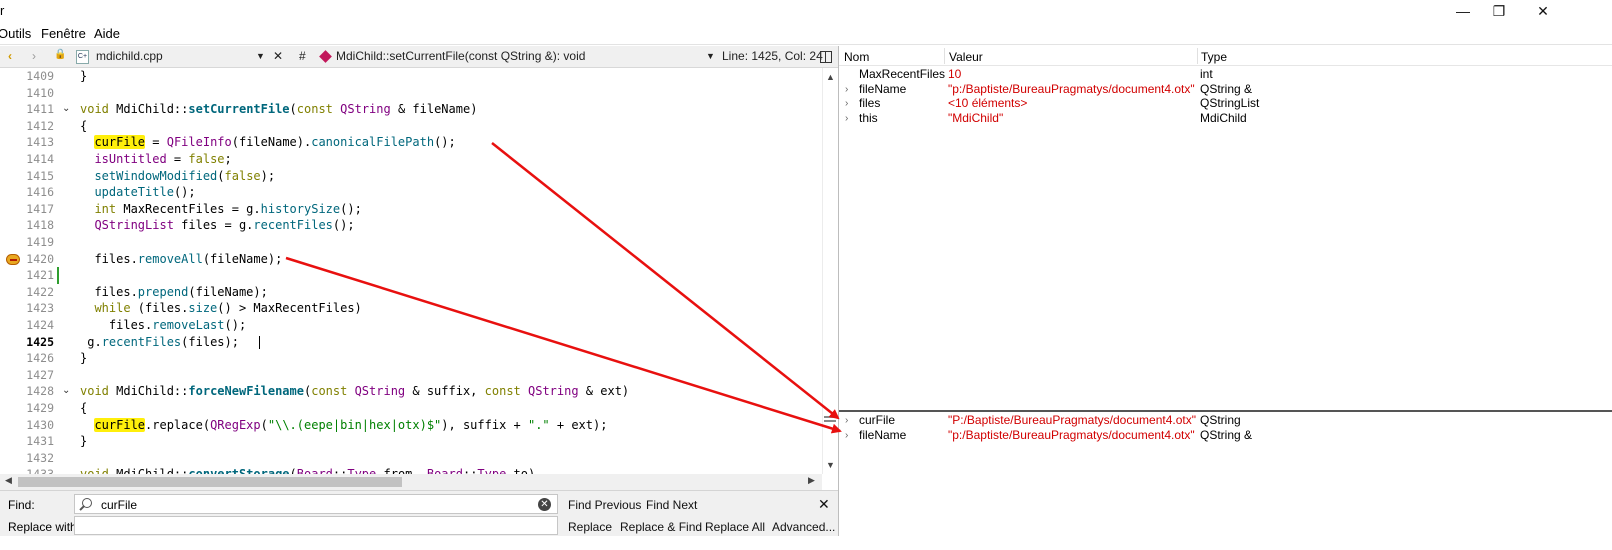 The image size is (1612, 550). I want to click on replace-button: Replace, so click(590, 527).